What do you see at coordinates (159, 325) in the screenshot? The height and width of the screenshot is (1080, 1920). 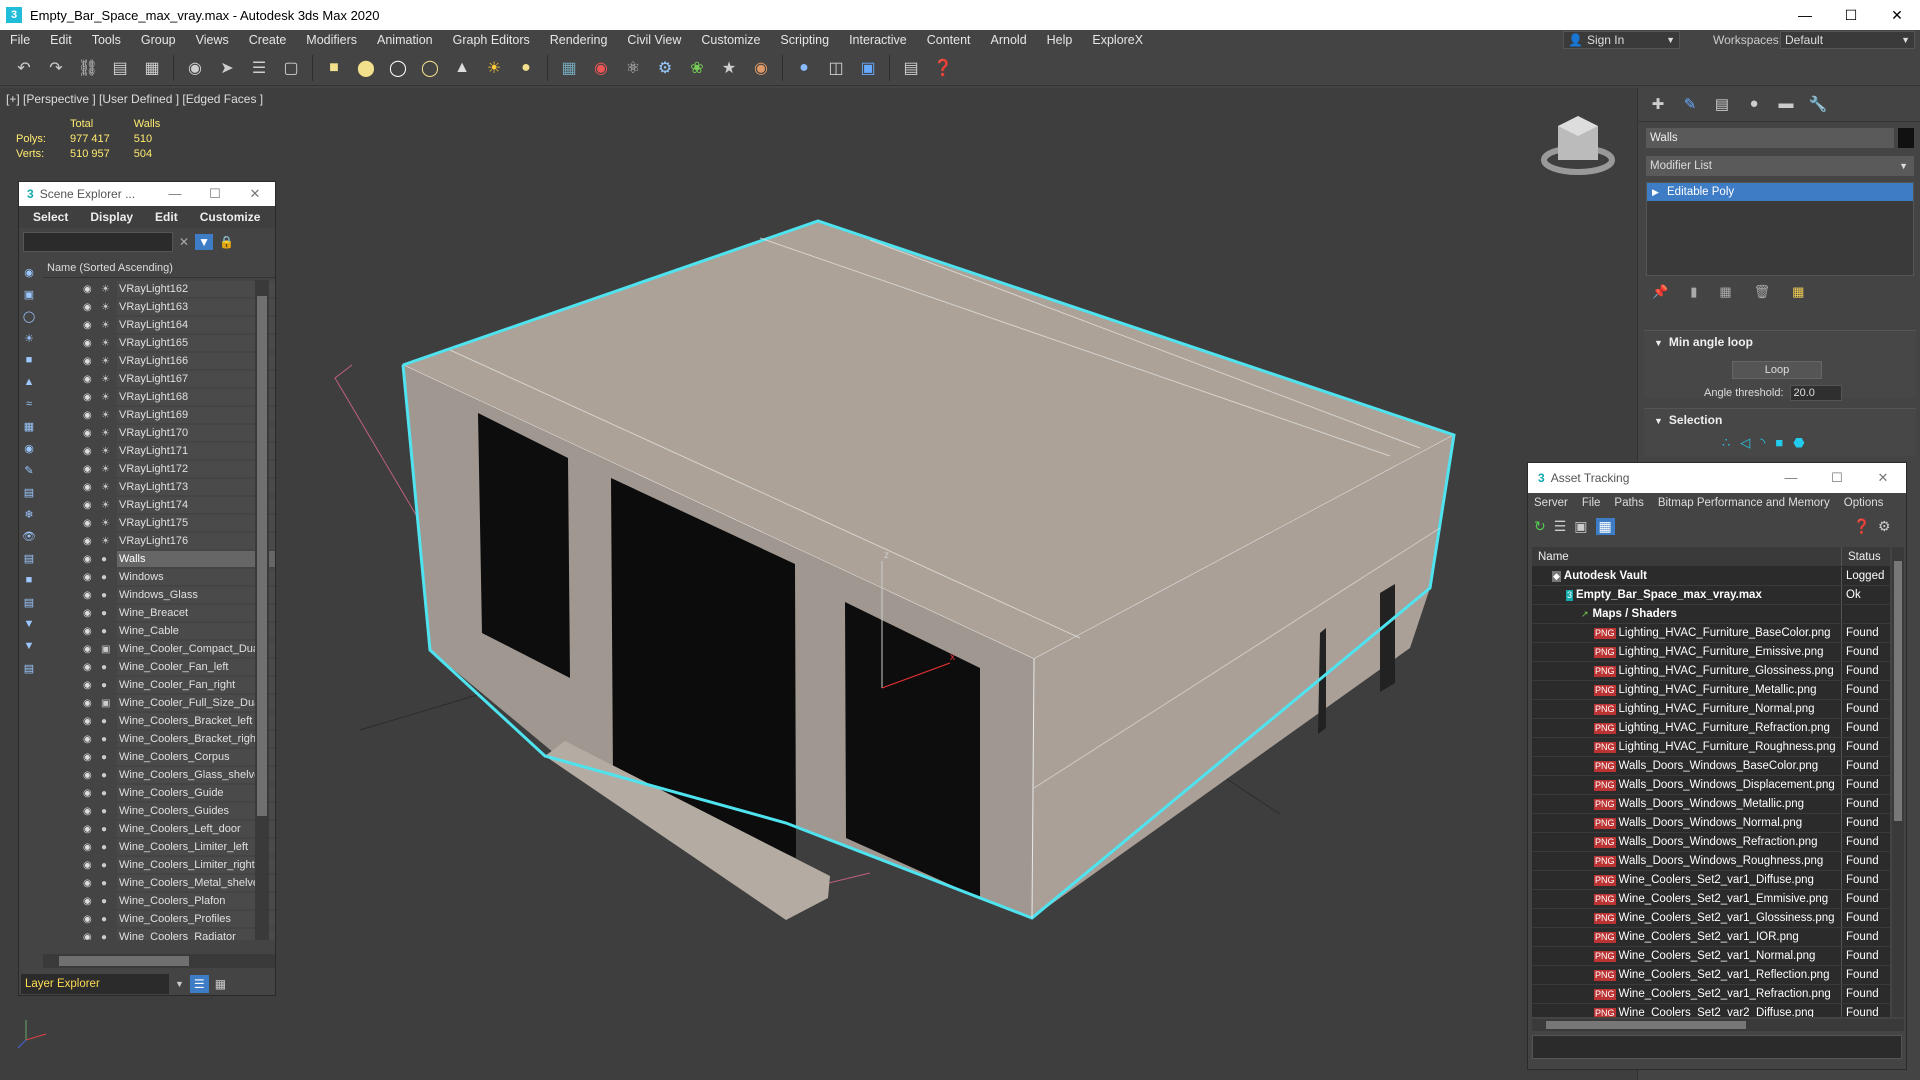 I see `list-item: ◉ ☀ VRayLight164` at bounding box center [159, 325].